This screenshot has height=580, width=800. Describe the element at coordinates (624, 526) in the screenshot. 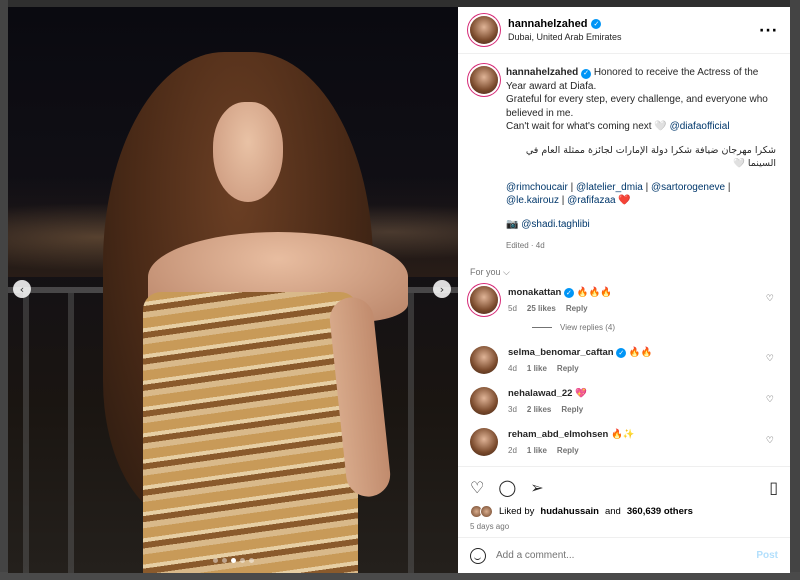

I see `post-age: 5 days ago` at that location.